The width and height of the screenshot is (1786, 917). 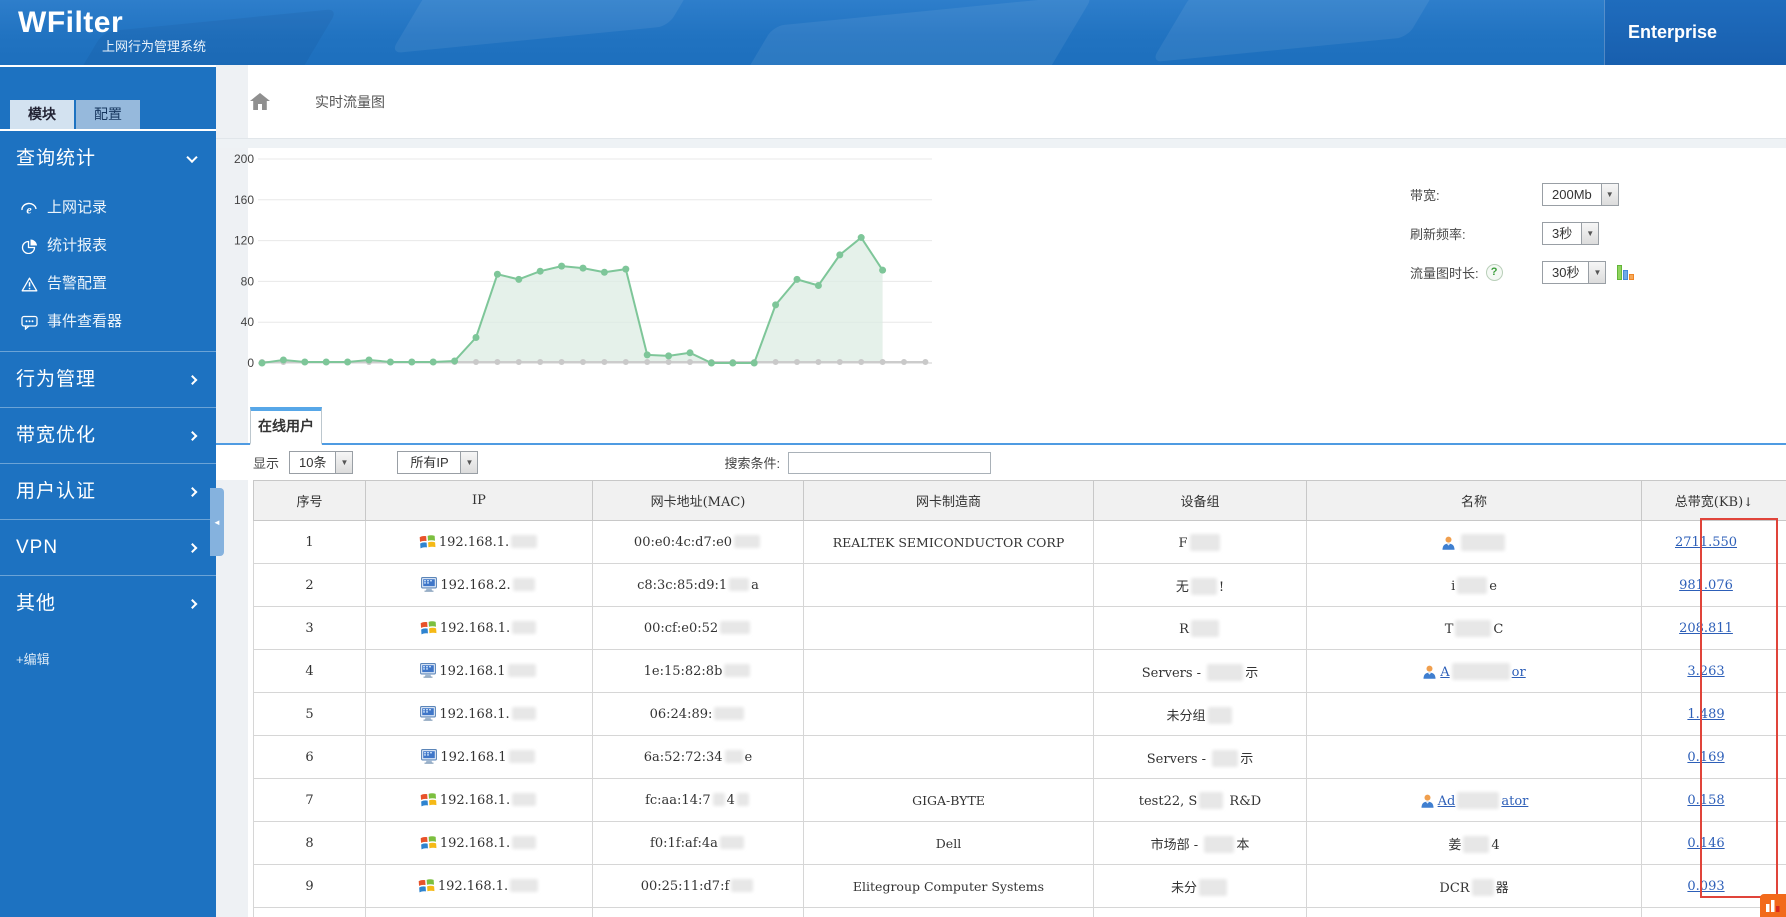 I want to click on bandwidth-label: 带宽:, so click(x=1425, y=195).